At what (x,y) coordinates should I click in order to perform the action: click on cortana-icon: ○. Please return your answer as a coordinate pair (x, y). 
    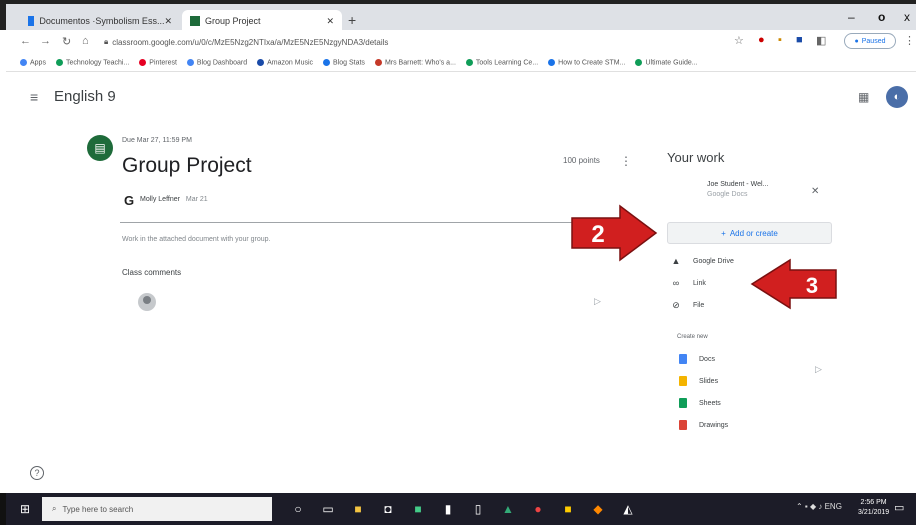
    Looking at the image, I should click on (298, 509).